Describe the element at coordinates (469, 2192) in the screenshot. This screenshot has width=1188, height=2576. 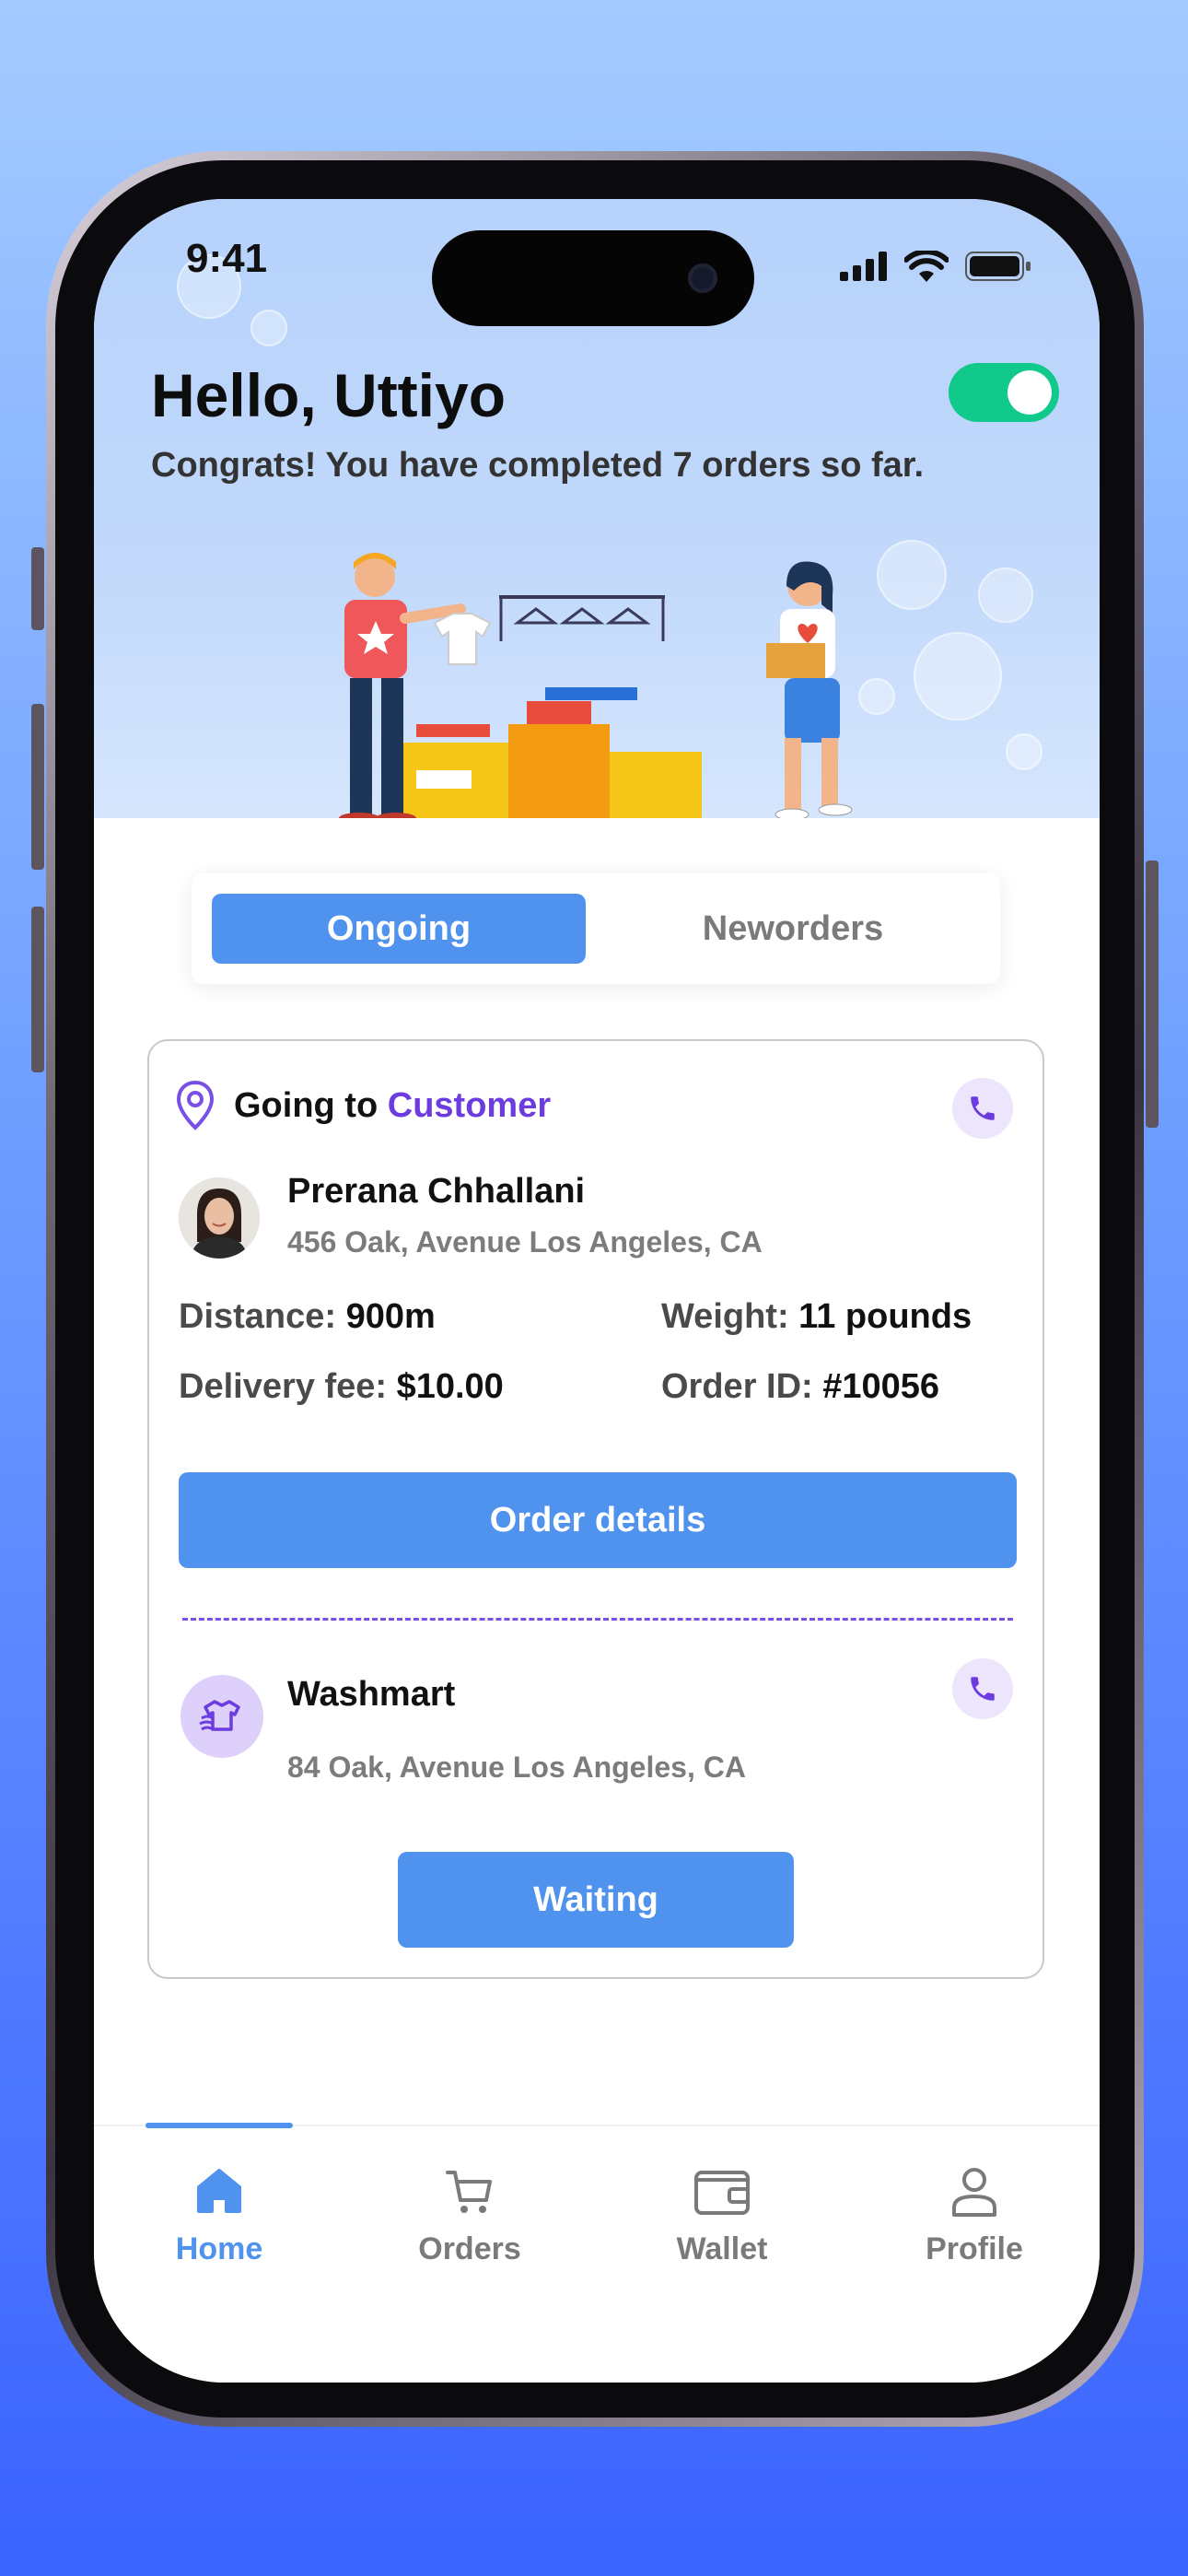
I see `cart-icon` at that location.